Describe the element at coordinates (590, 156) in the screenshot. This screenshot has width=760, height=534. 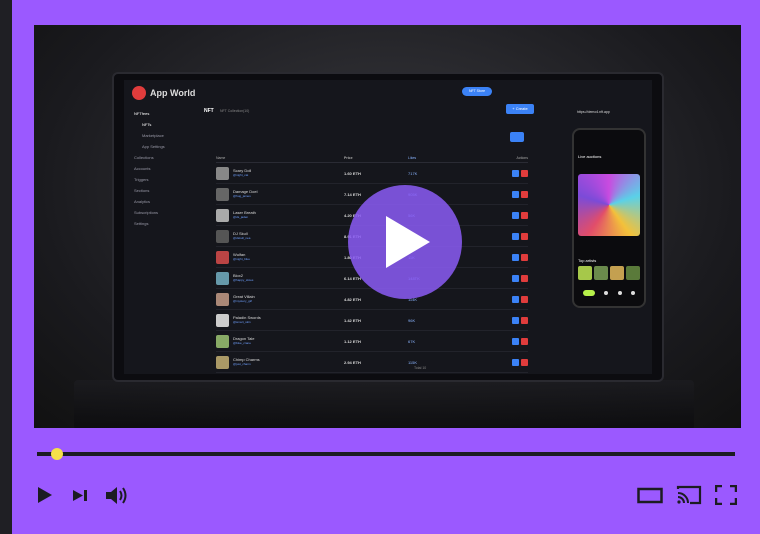
I see `phone-live-auctions: Live auctions` at that location.